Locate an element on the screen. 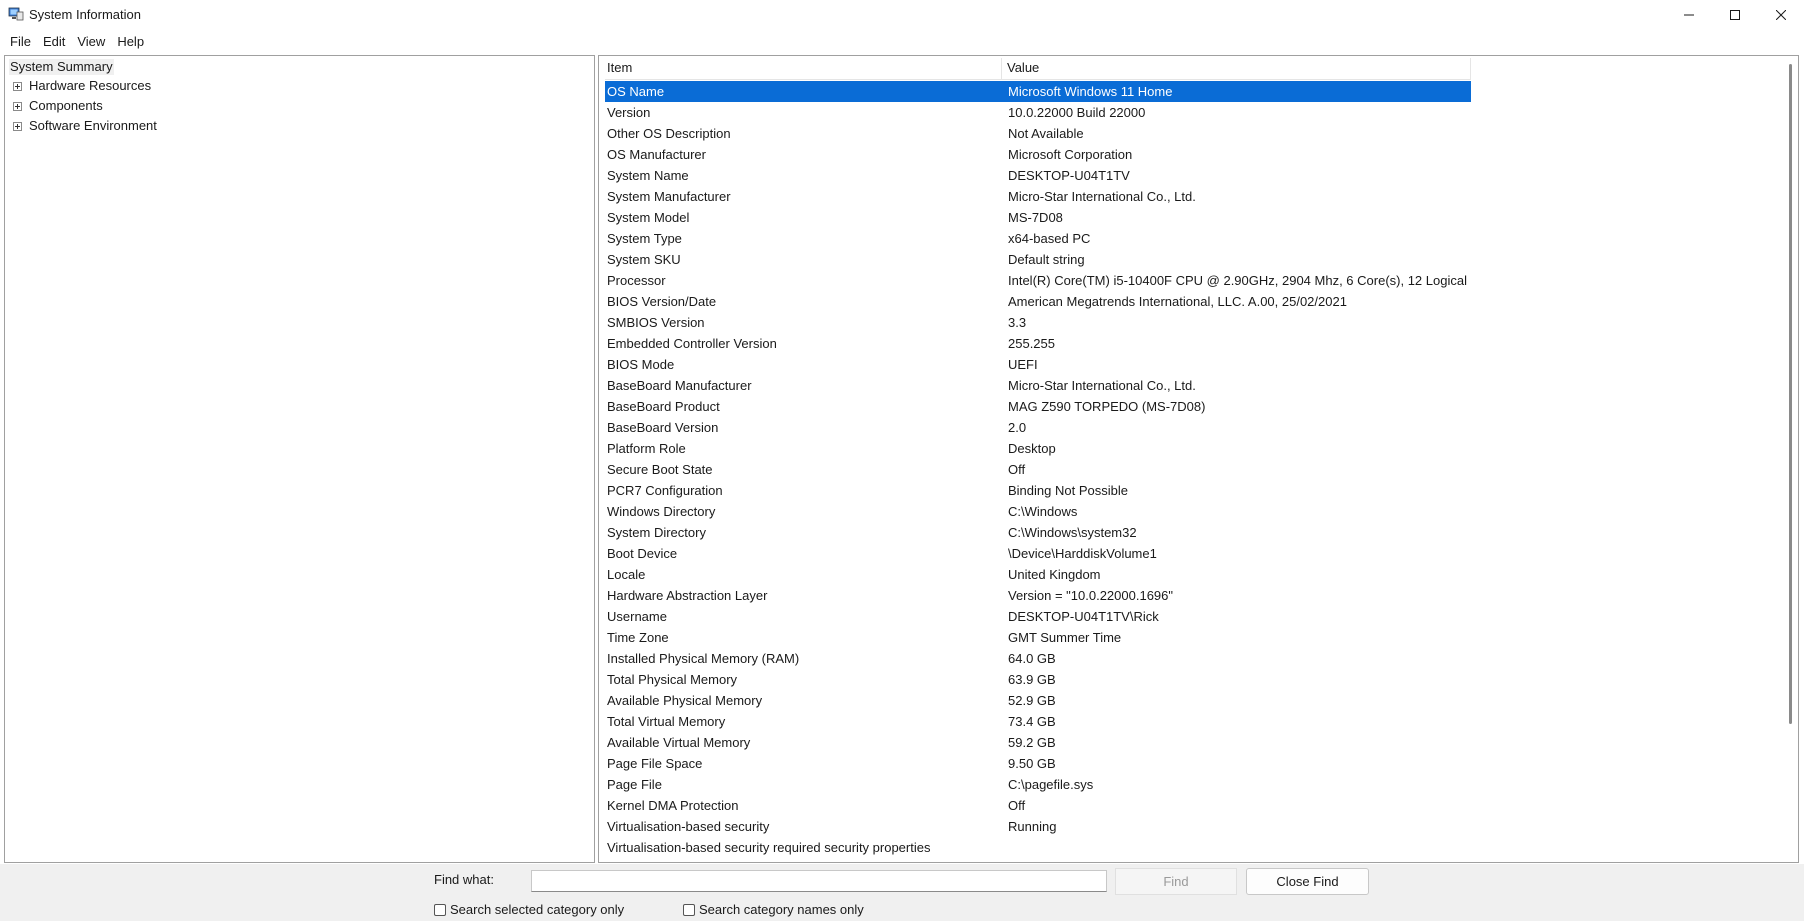 The image size is (1804, 921). table-row: Total Virtual Memory 73.4 GB is located at coordinates (1038, 721).